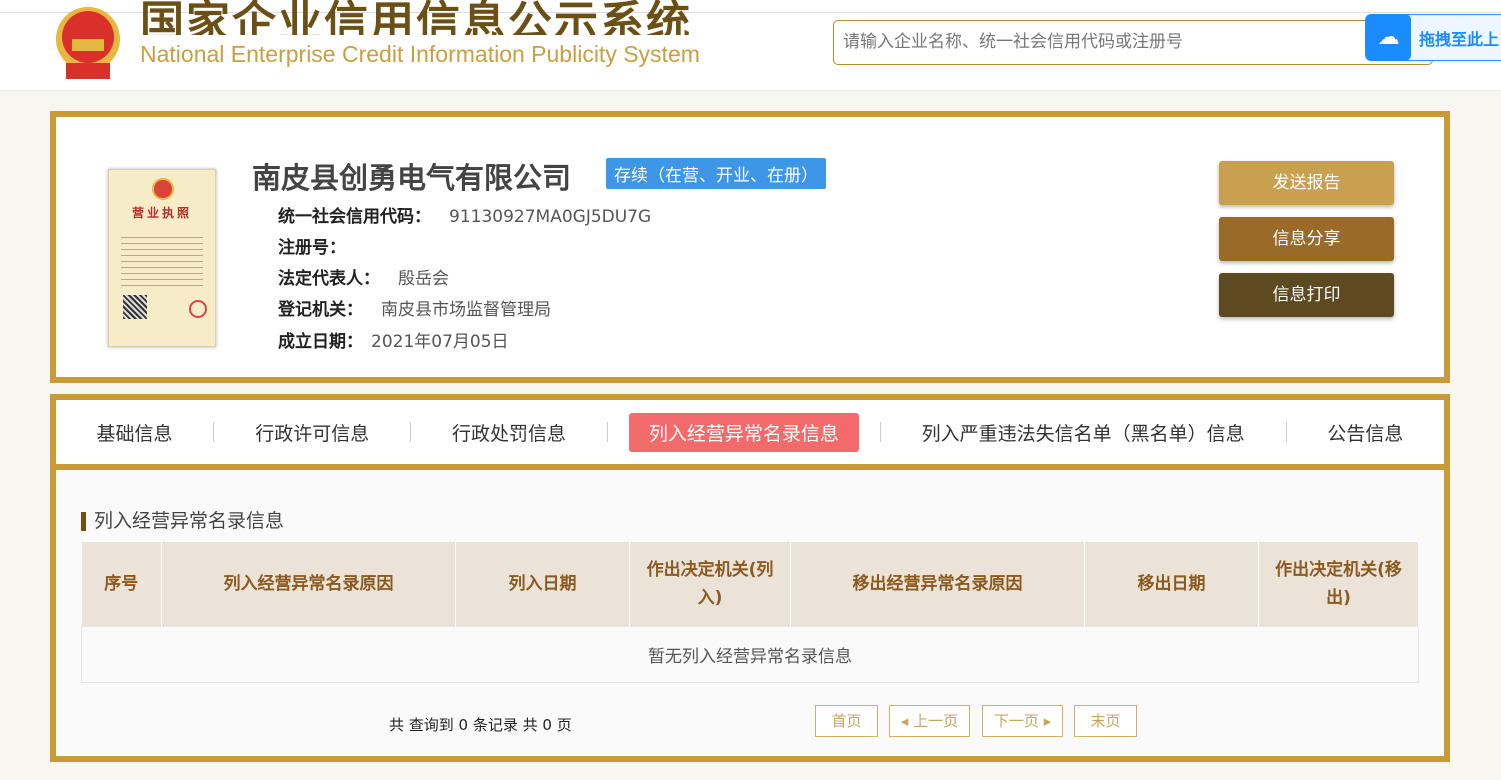 Image resolution: width=1501 pixels, height=780 pixels. What do you see at coordinates (312, 248) in the screenshot?
I see `info-reg-no: 注册号：` at bounding box center [312, 248].